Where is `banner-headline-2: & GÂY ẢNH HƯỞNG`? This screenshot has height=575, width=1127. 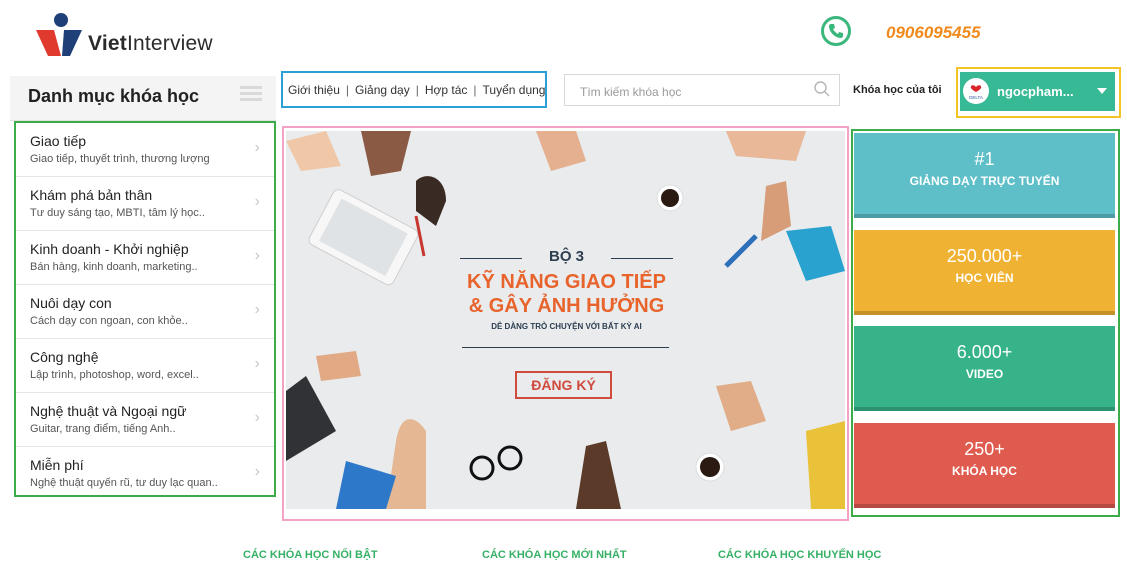
banner-headline-2: & GÂY ẢNH HƯỞNG is located at coordinates (566, 306).